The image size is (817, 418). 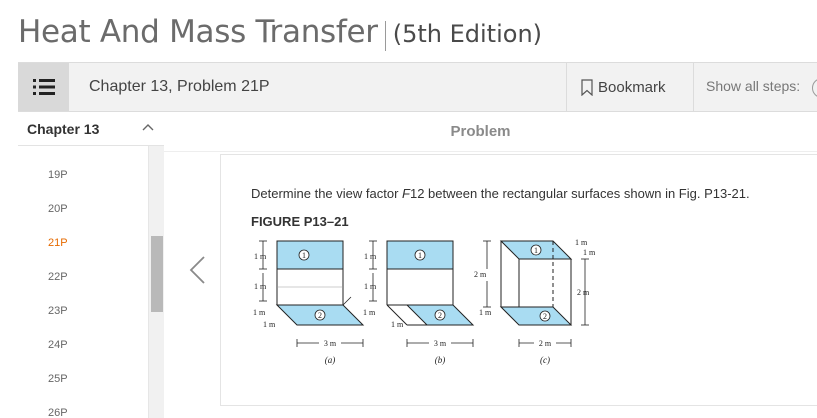 I want to click on chevron-up-icon, so click(x=148, y=127).